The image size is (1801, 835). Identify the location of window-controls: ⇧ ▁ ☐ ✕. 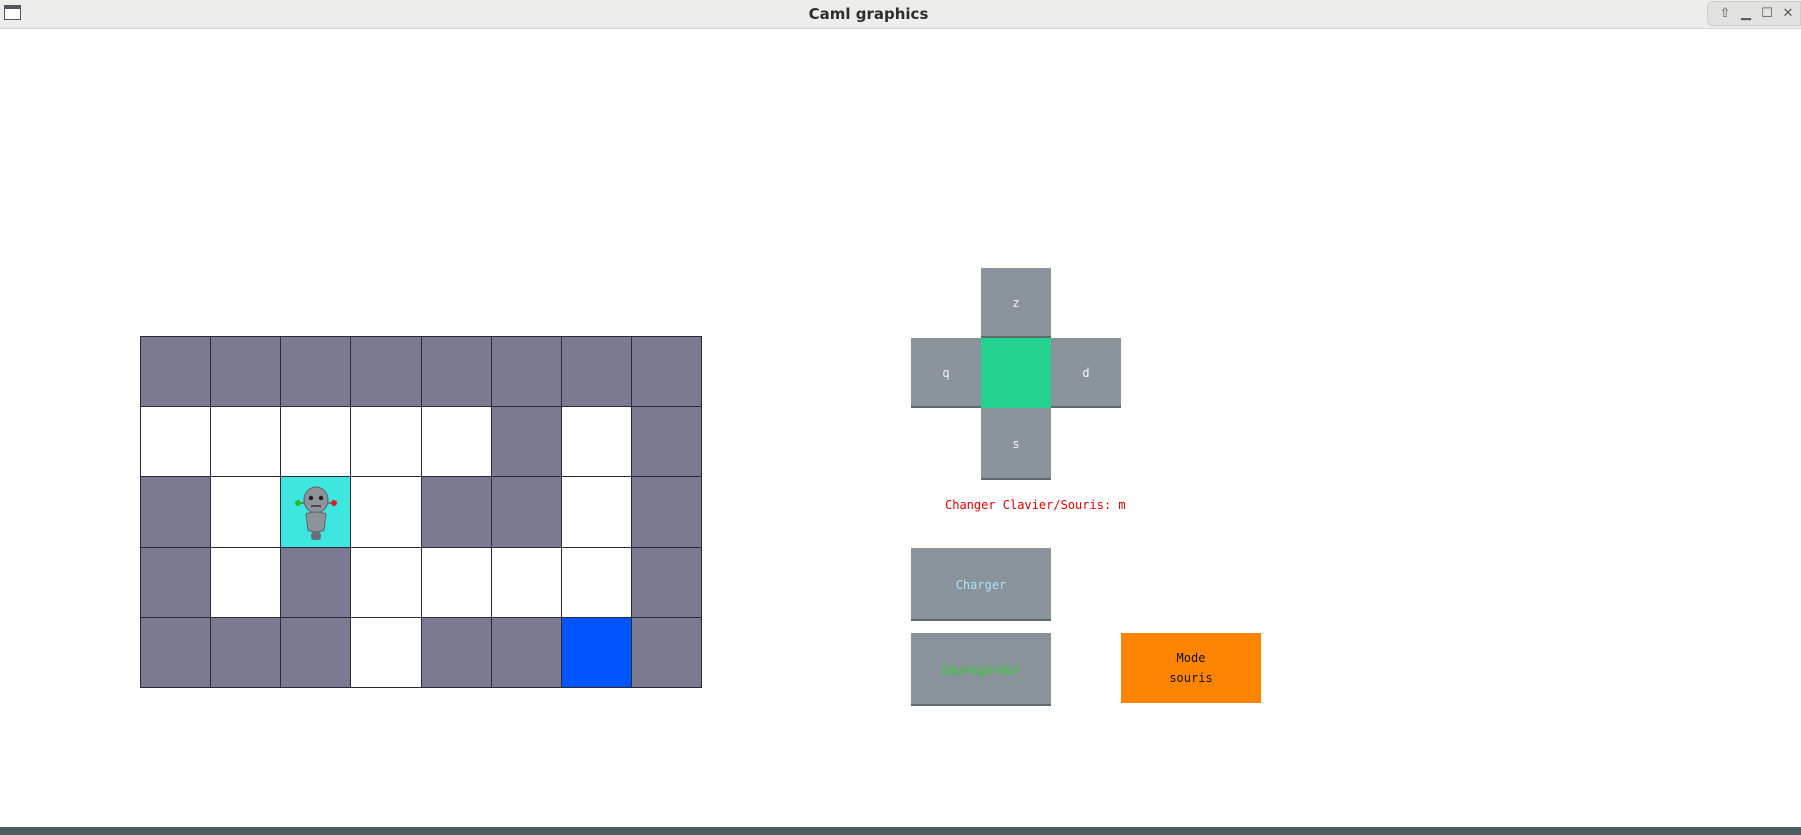
(1754, 13).